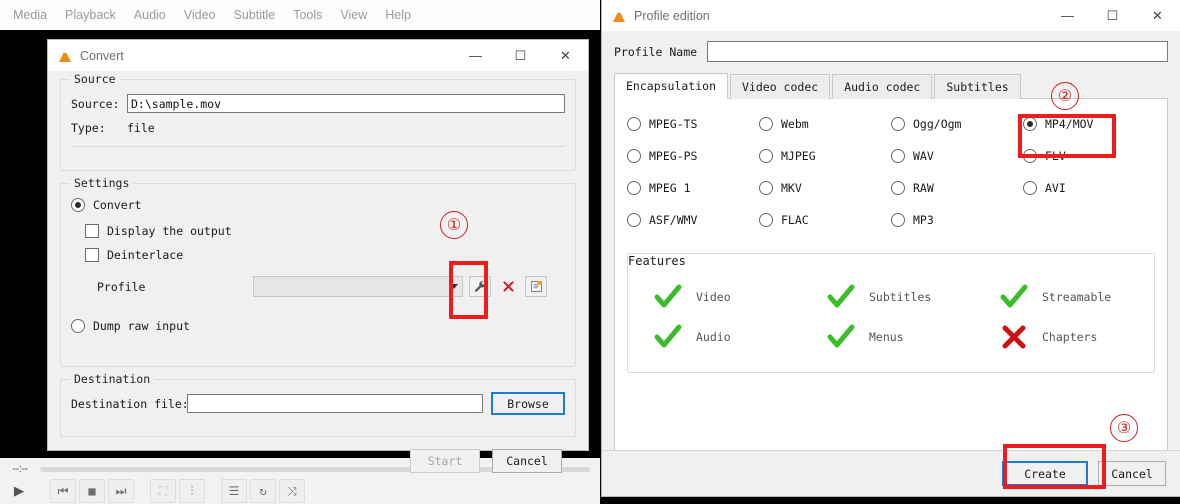  What do you see at coordinates (634, 124) in the screenshot?
I see `radio-mpeg-ts` at bounding box center [634, 124].